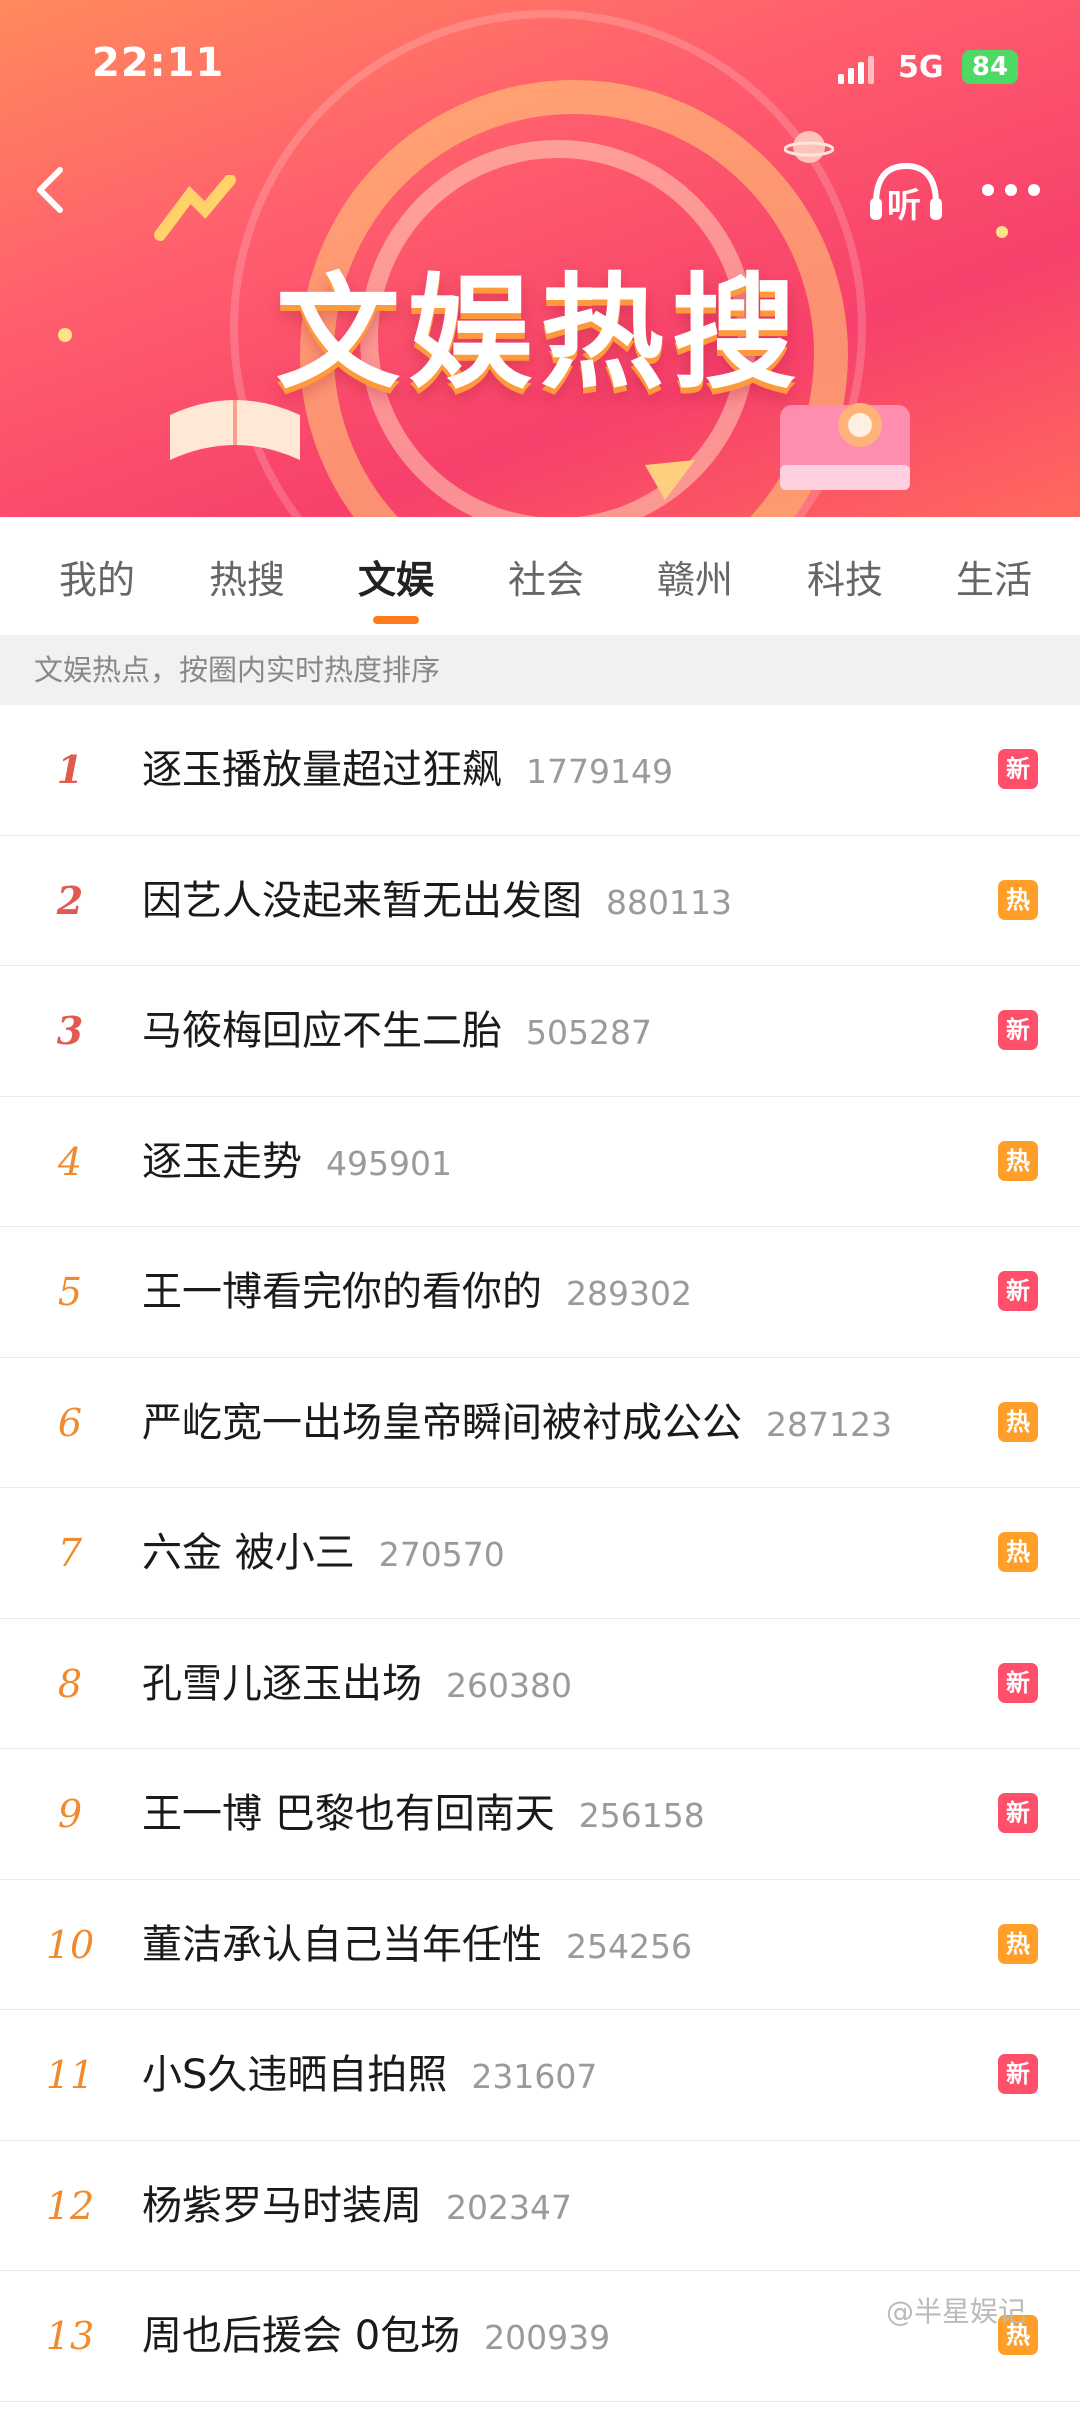  What do you see at coordinates (70, 1553) in the screenshot?
I see `rank-number: 7` at bounding box center [70, 1553].